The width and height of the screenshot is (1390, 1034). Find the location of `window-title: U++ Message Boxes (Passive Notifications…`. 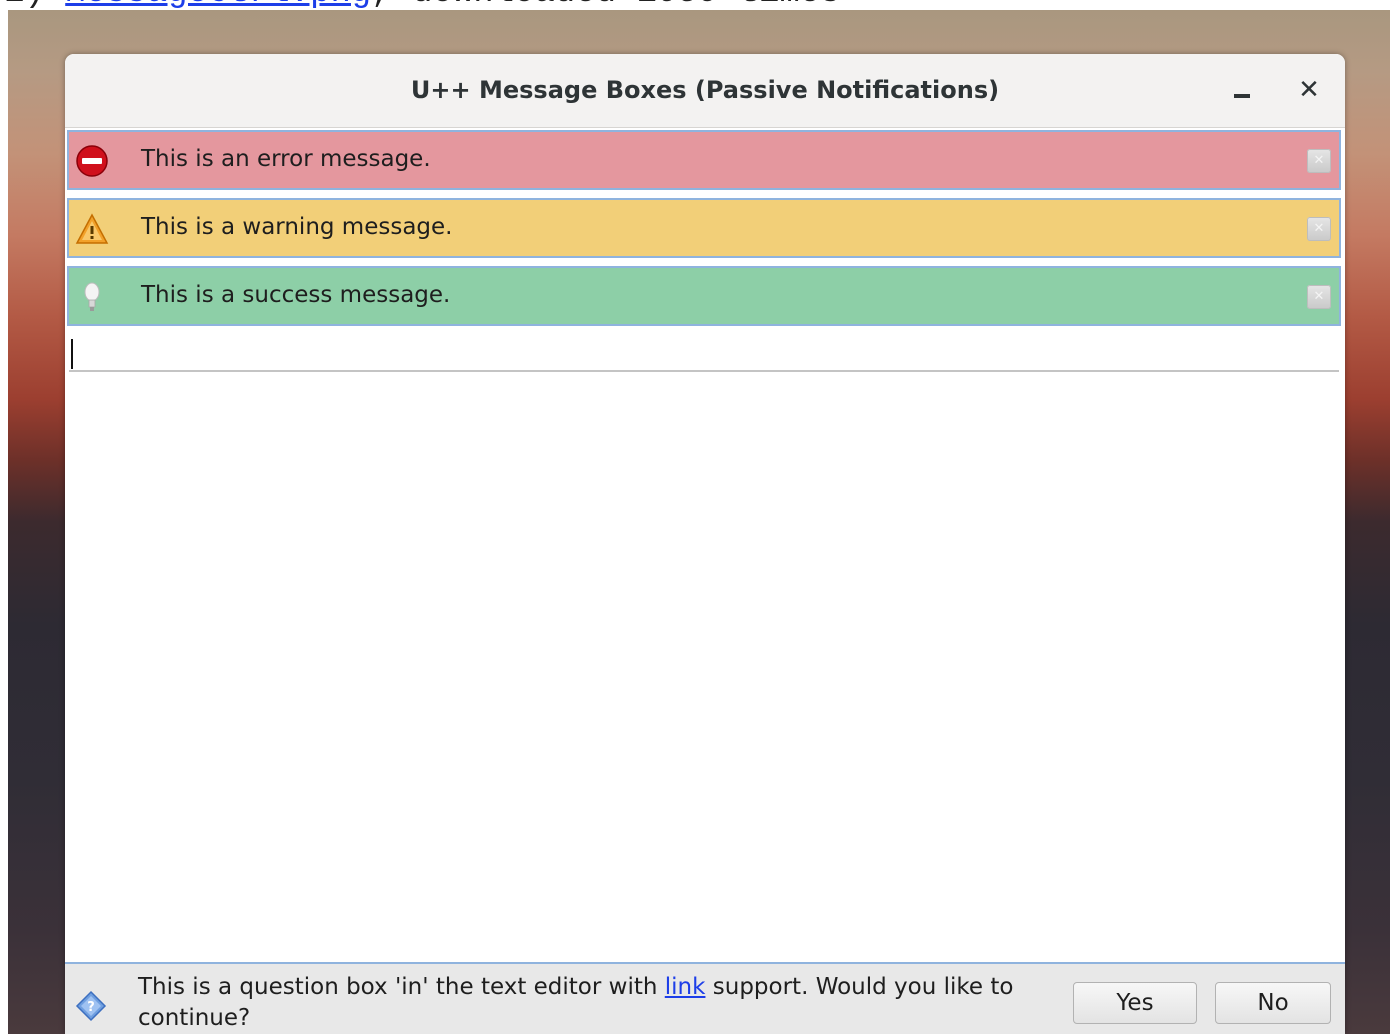

window-title: U++ Message Boxes (Passive Notifications… is located at coordinates (705, 90).